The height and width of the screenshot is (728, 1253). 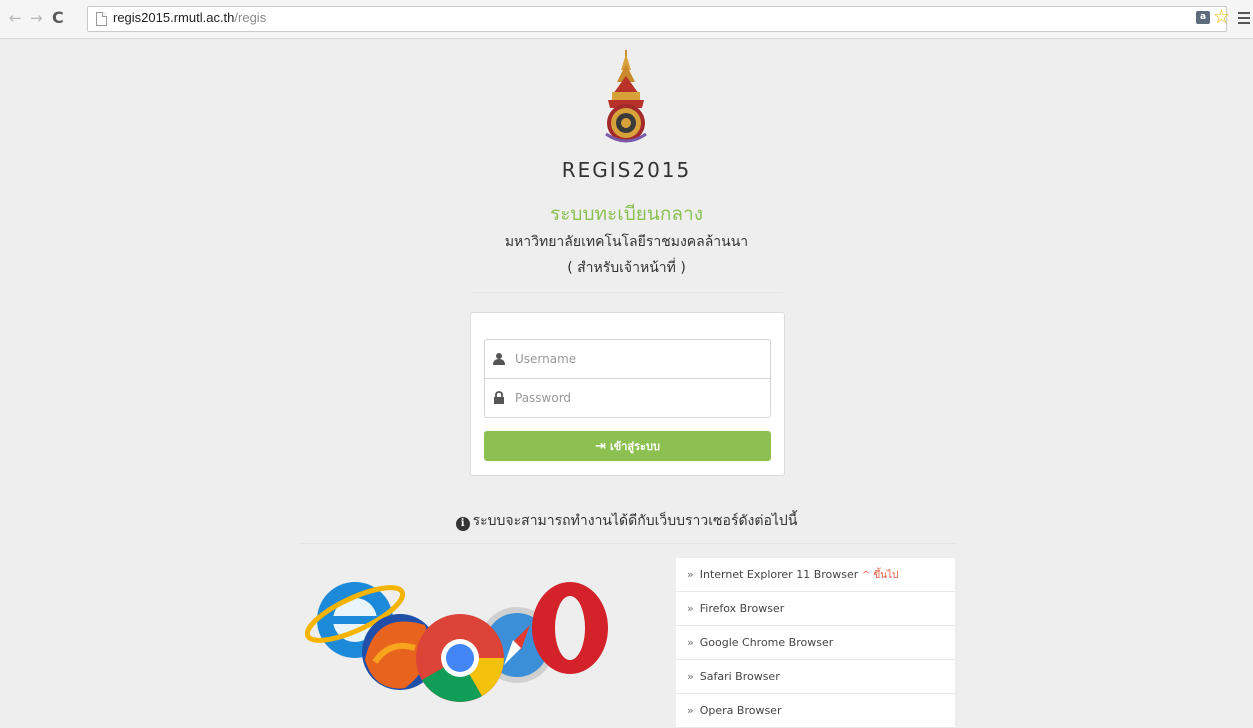 I want to click on password-input, so click(x=635, y=398).